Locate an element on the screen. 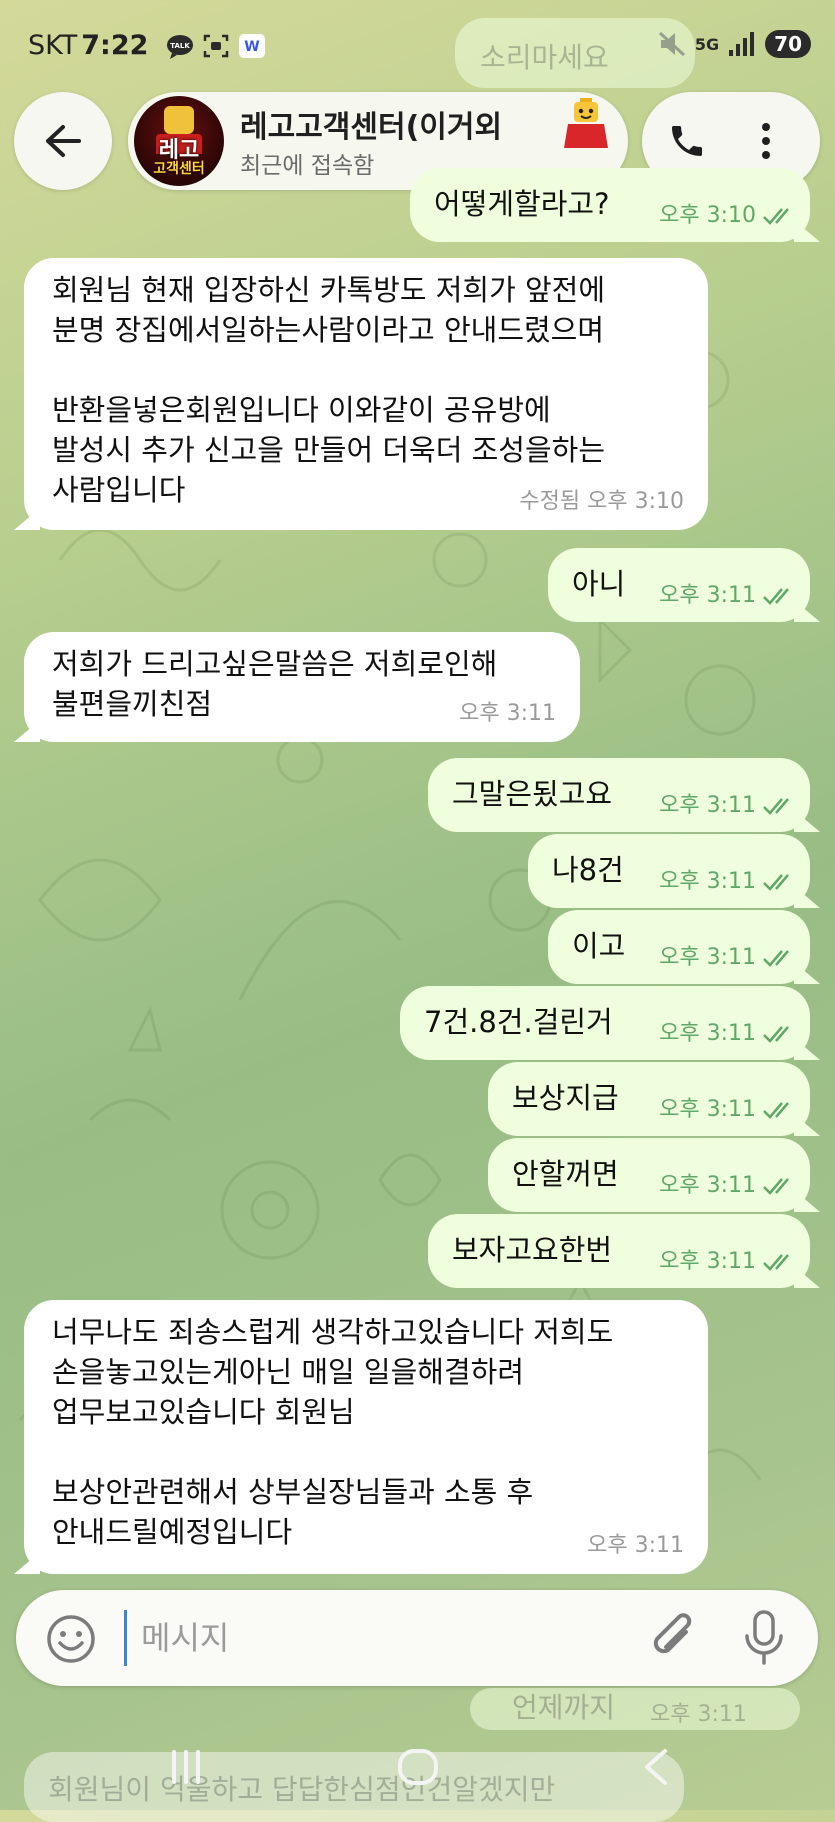 Image resolution: width=835 pixels, height=1822 pixels. message-text: 7건.8건.걸린거 is located at coordinates (518, 1022).